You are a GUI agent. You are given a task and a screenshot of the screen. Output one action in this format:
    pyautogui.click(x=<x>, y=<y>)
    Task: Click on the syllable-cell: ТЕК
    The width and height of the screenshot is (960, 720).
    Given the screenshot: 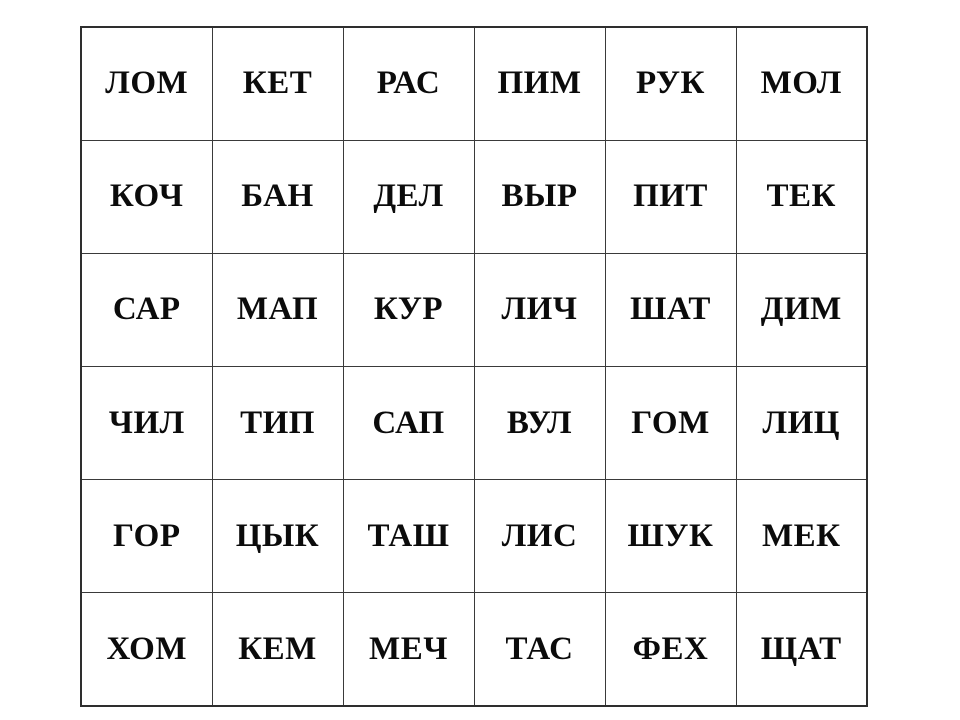 What is the action you would take?
    pyautogui.click(x=801, y=196)
    